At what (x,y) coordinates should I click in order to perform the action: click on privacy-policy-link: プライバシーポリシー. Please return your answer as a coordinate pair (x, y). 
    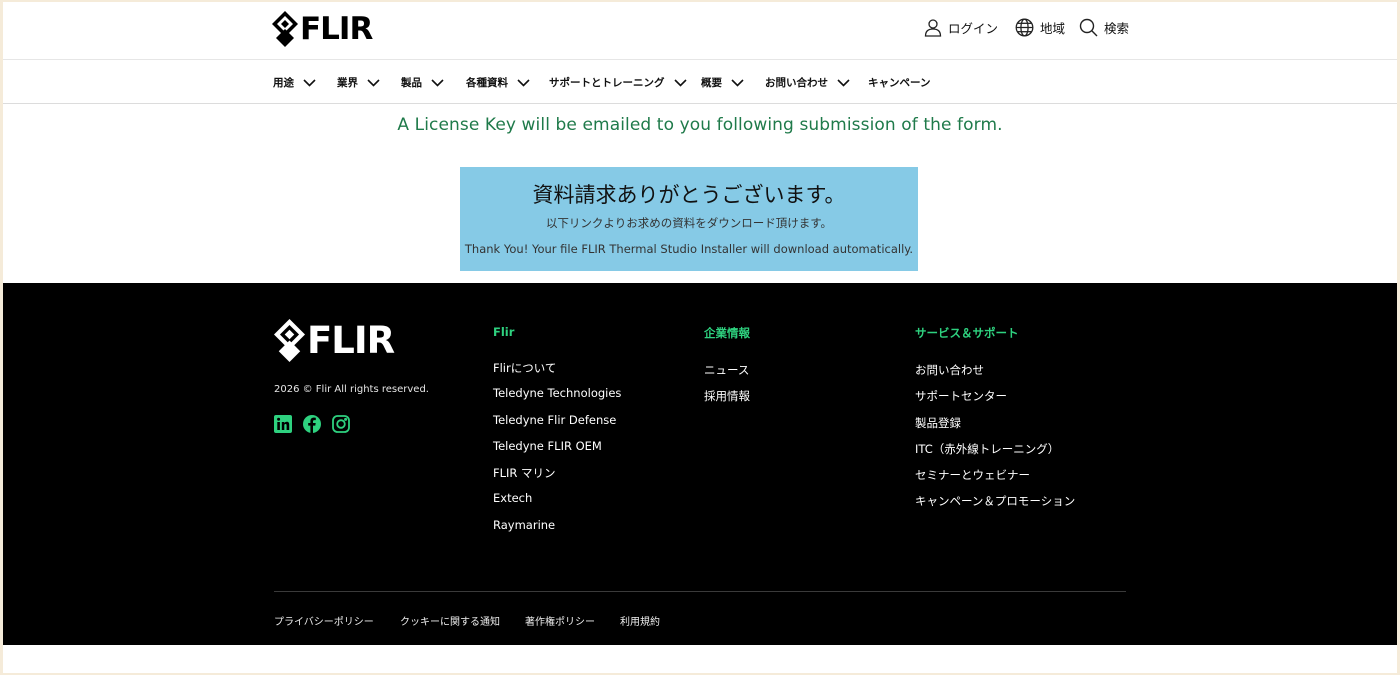
    Looking at the image, I should click on (324, 620).